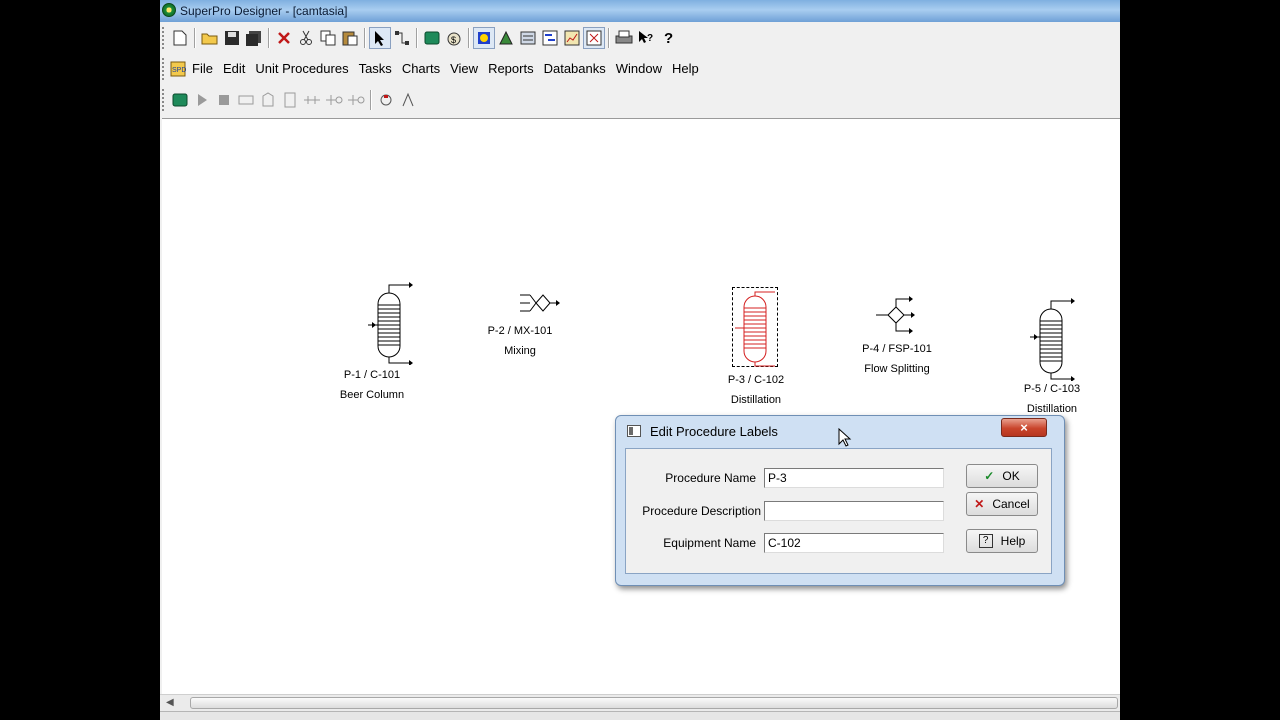 The width and height of the screenshot is (1280, 720). I want to click on simulation-toolbar, so click(289, 100).